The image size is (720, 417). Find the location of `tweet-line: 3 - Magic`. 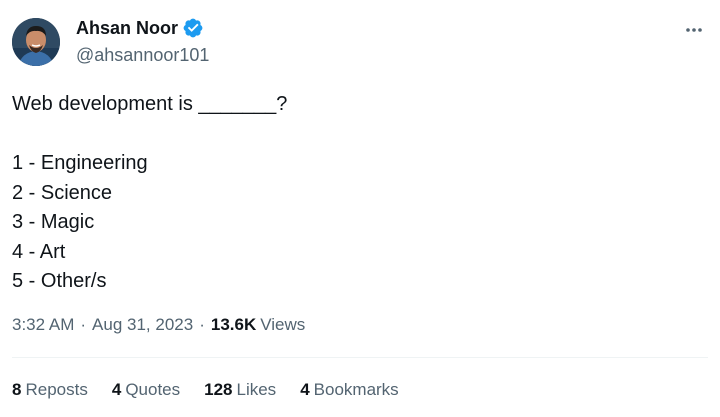

tweet-line: 3 - Magic is located at coordinates (53, 222).